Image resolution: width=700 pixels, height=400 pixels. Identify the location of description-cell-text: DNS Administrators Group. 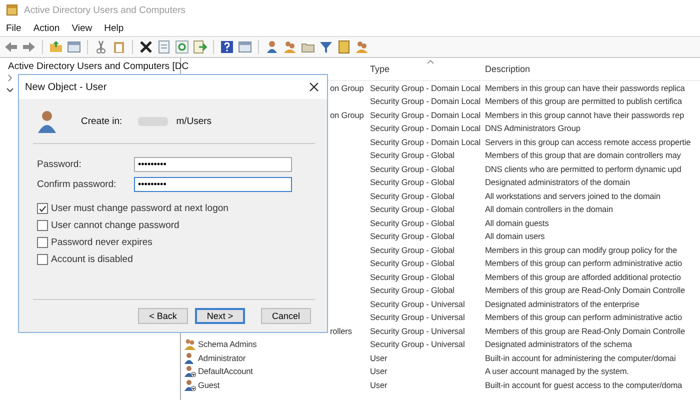
(533, 128).